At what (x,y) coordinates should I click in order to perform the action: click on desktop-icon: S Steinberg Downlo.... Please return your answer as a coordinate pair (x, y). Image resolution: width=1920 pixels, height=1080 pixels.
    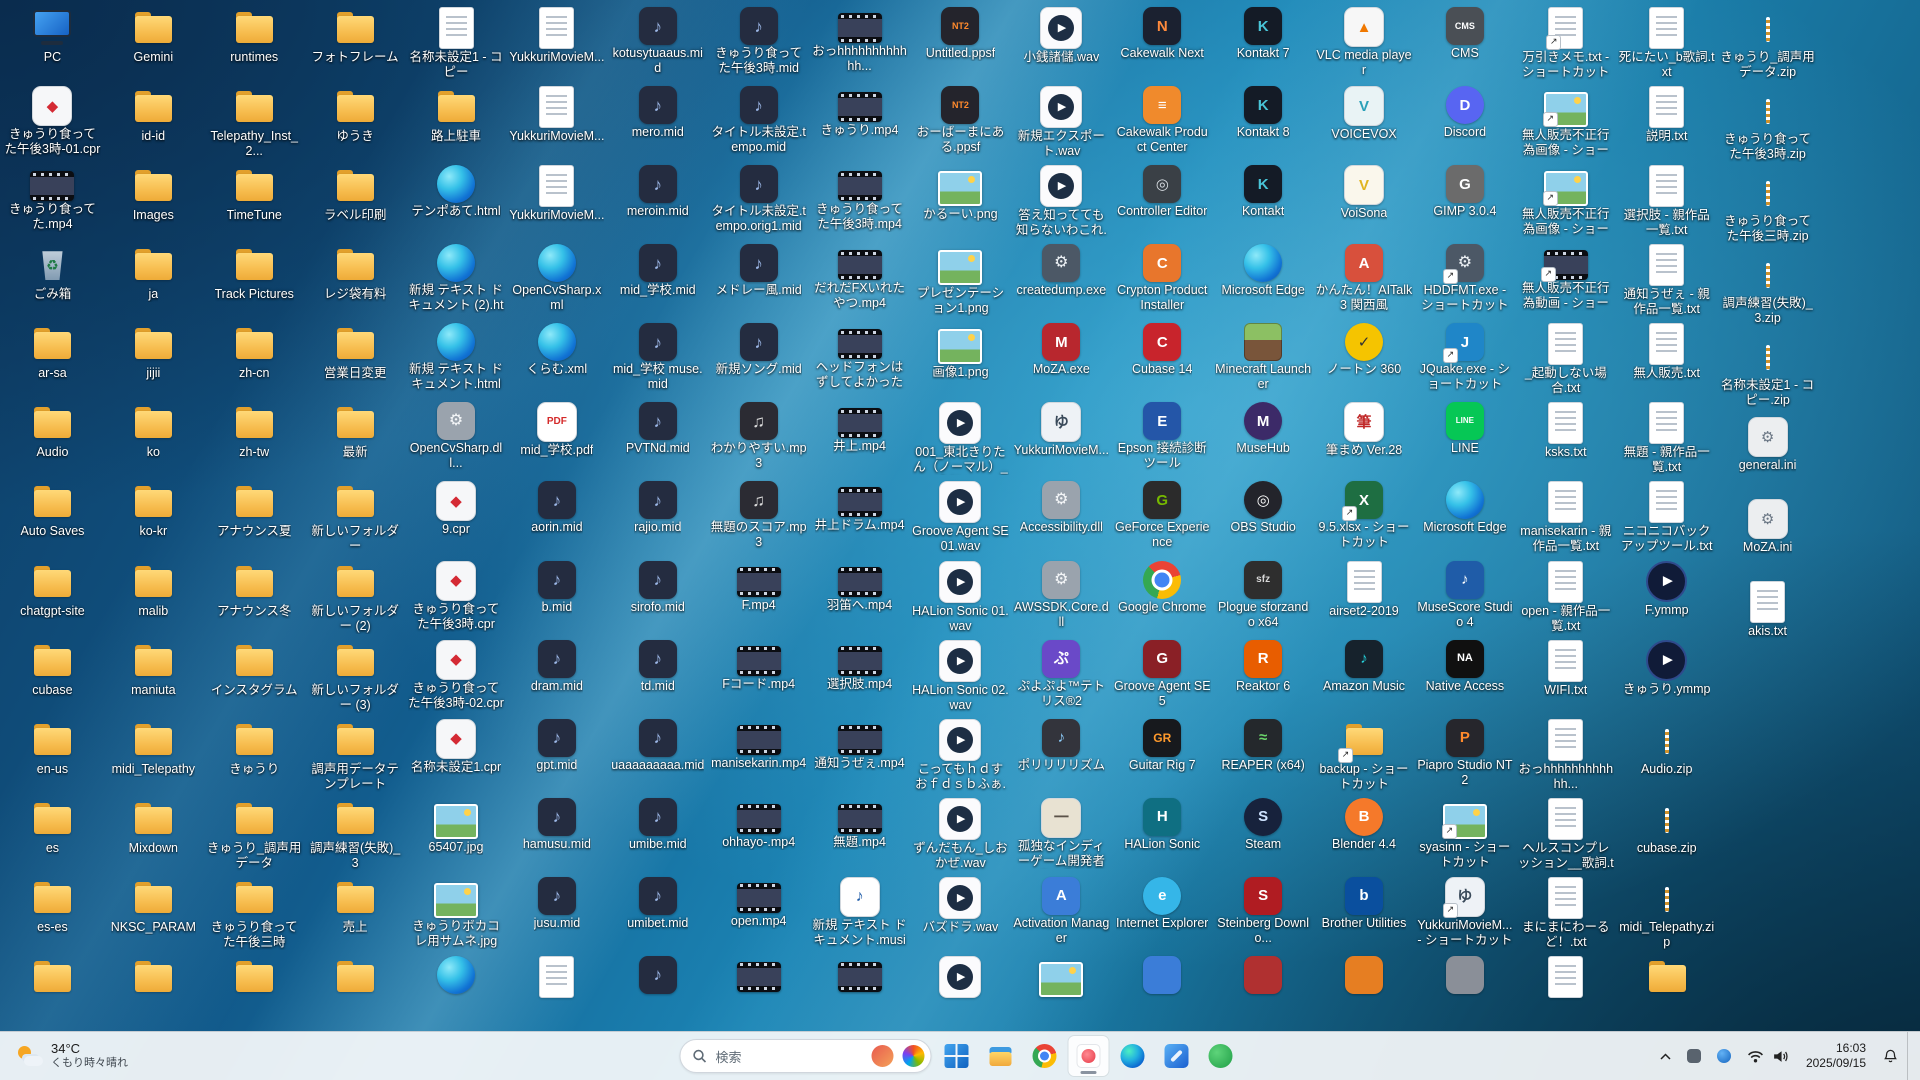
    Looking at the image, I should click on (1263, 913).